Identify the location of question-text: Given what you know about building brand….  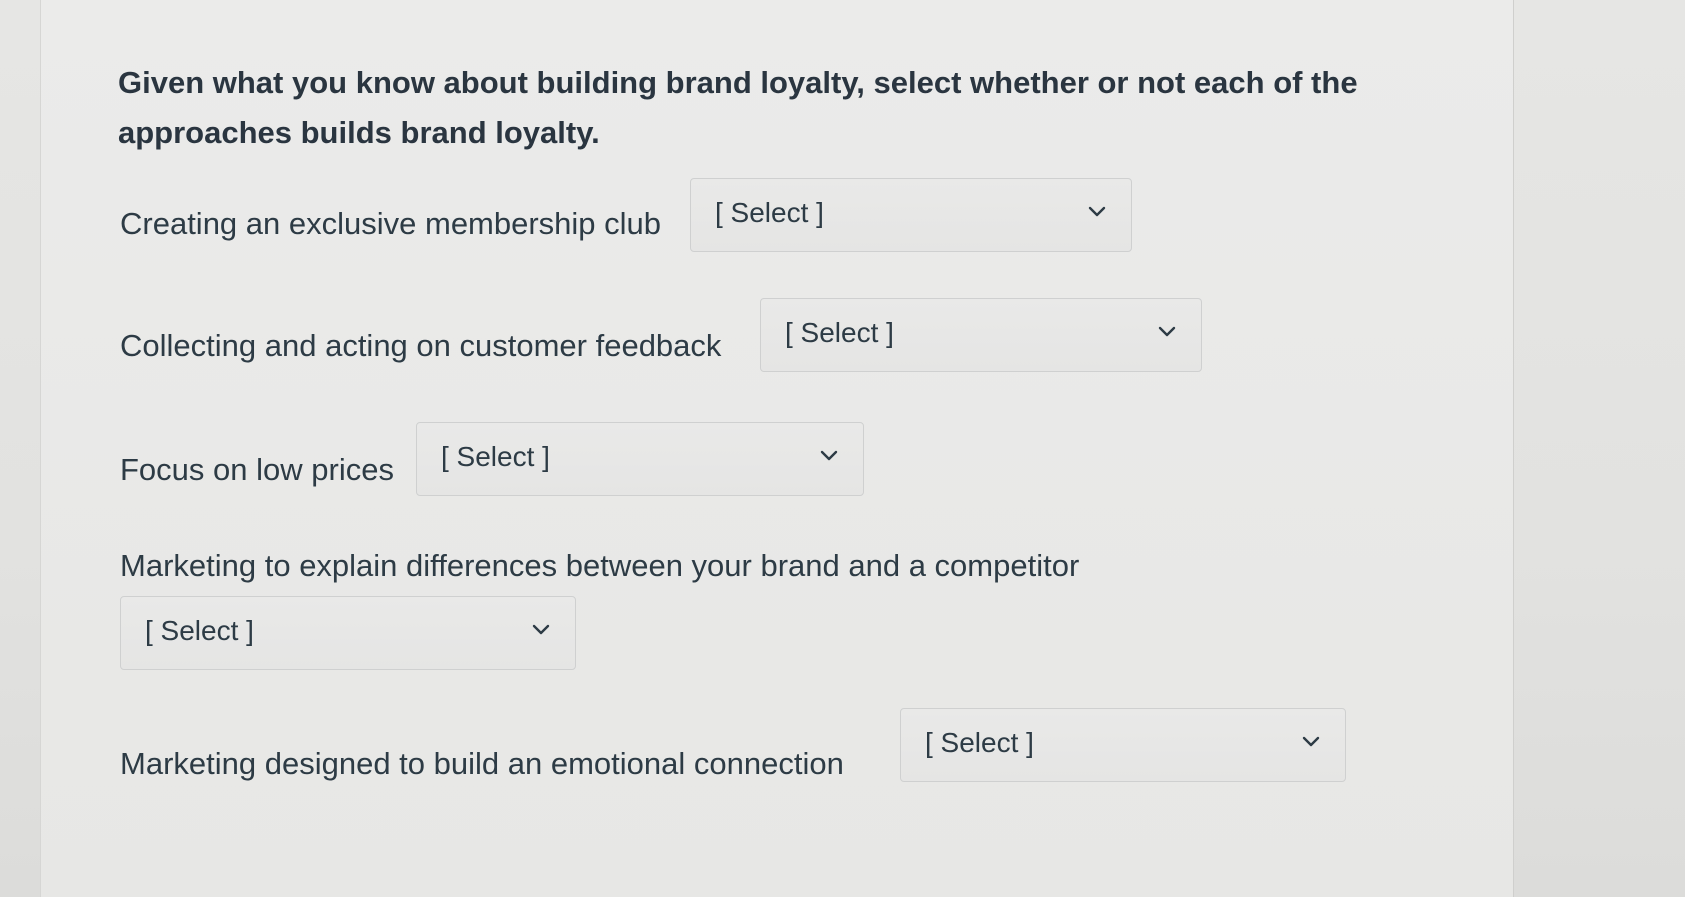
(738, 107).